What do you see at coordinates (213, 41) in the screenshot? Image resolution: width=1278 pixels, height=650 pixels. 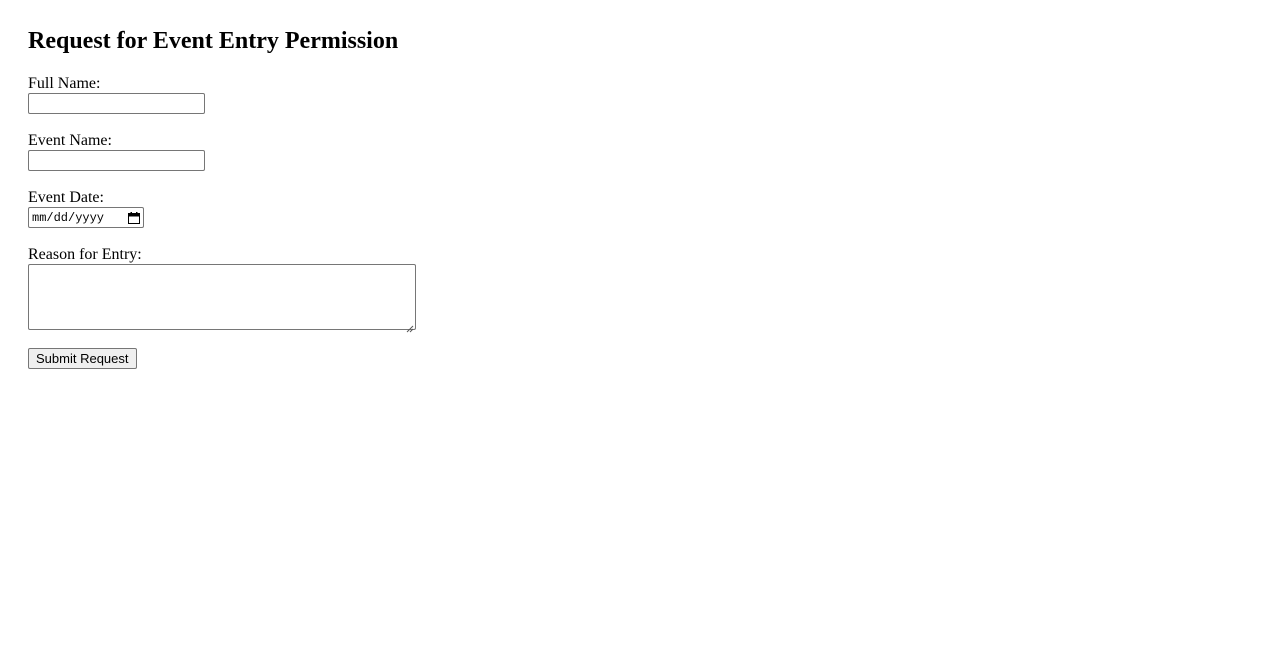 I see `page-title: Request for Event Entry Permission` at bounding box center [213, 41].